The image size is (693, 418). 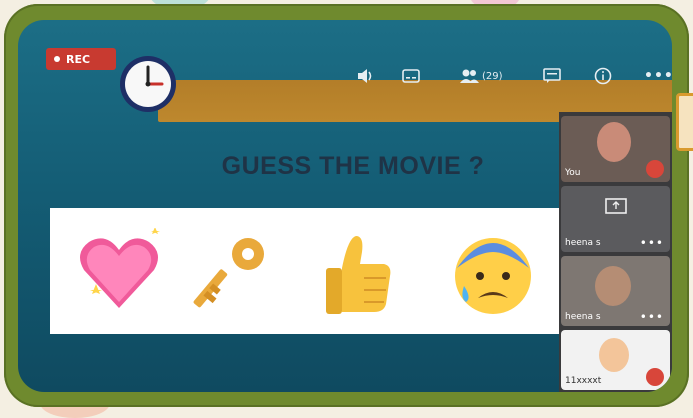 I want to click on participant-tile: 11xxxxt, so click(x=615, y=360).